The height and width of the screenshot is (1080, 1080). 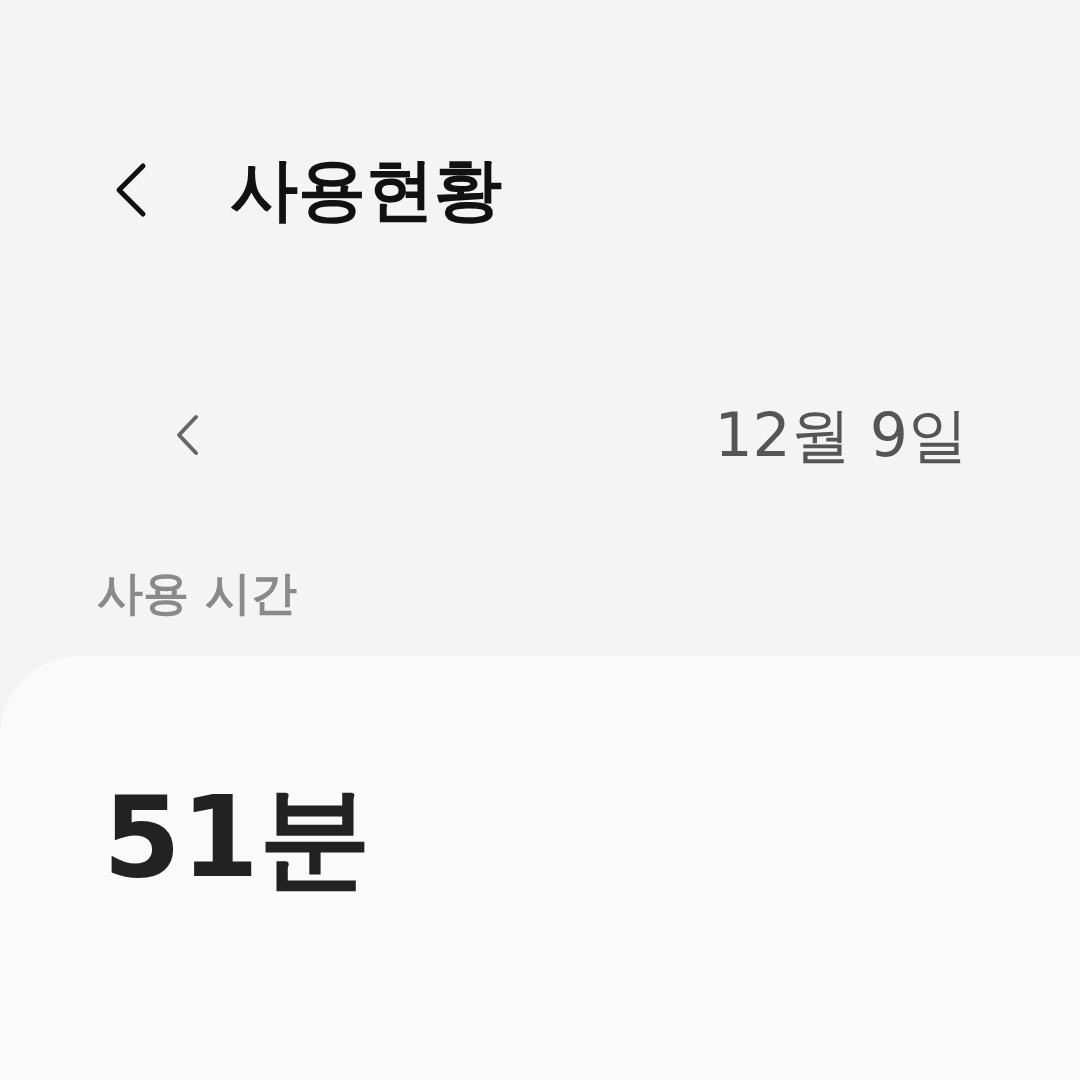 I want to click on usage-total: 51분, so click(x=237, y=837).